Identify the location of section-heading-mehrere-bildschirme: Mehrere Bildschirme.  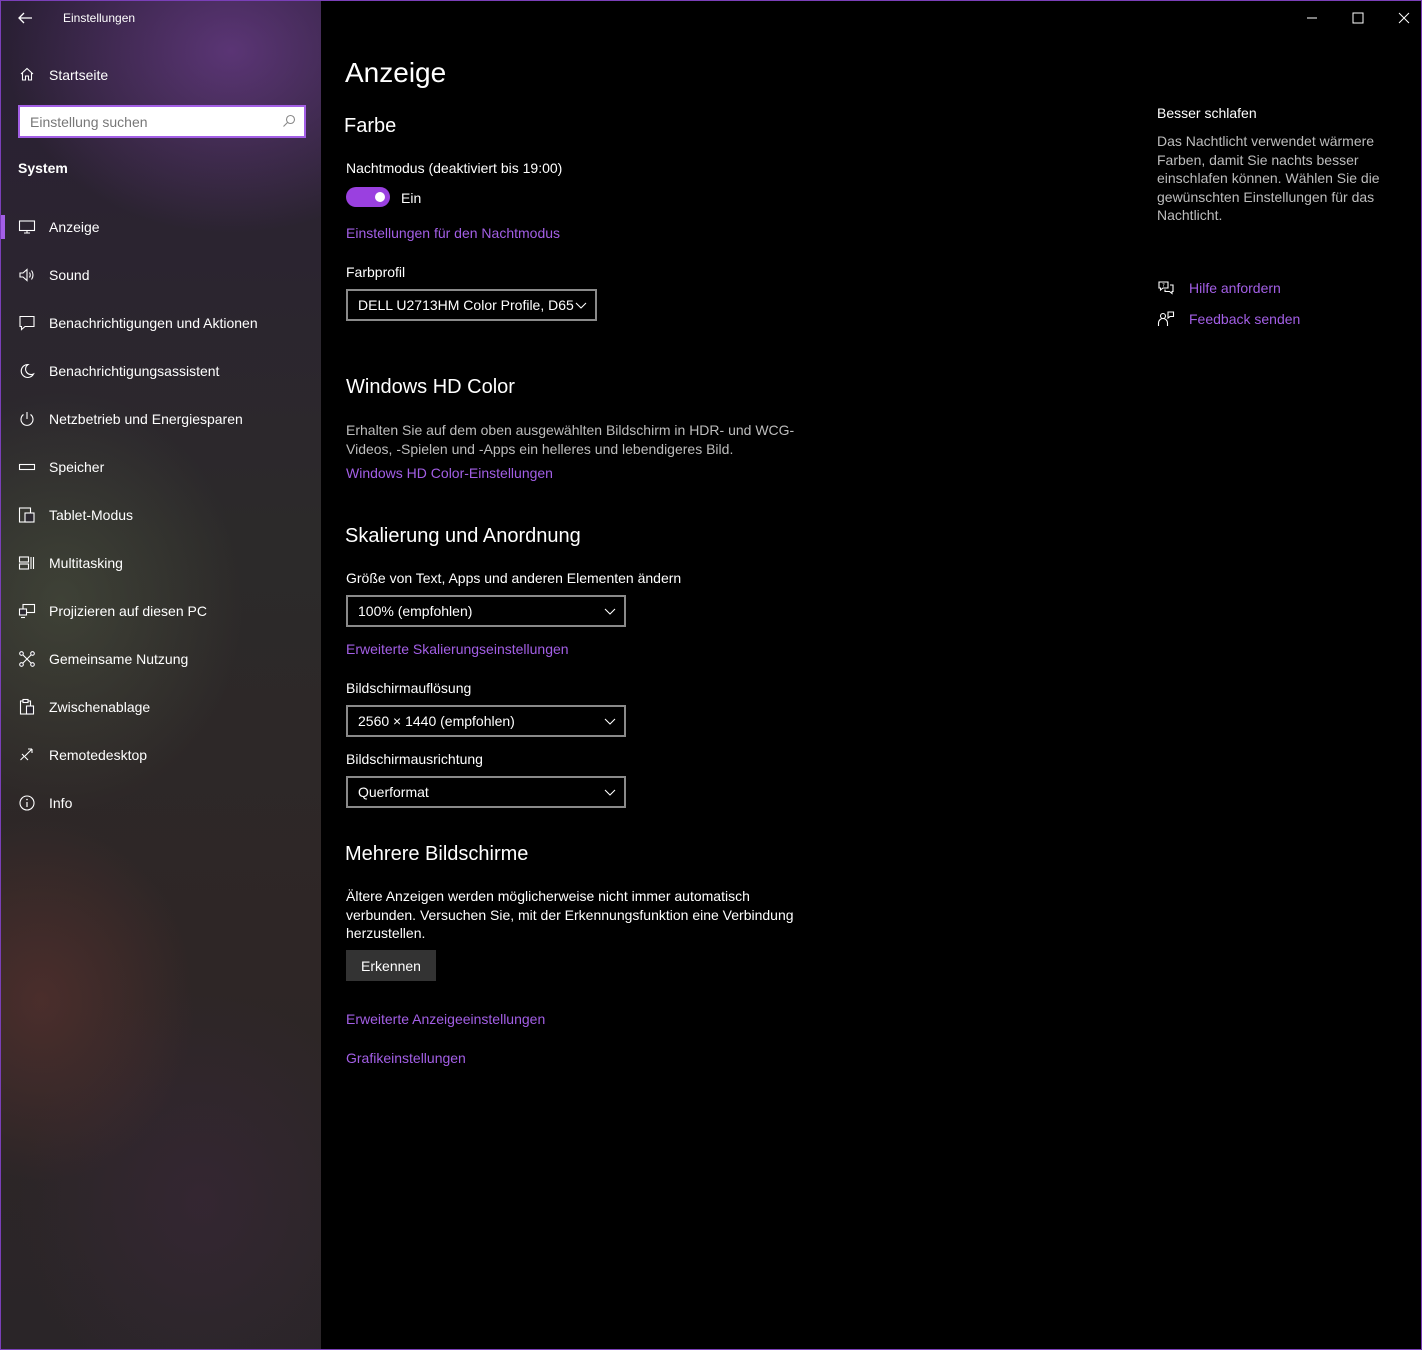
(437, 854).